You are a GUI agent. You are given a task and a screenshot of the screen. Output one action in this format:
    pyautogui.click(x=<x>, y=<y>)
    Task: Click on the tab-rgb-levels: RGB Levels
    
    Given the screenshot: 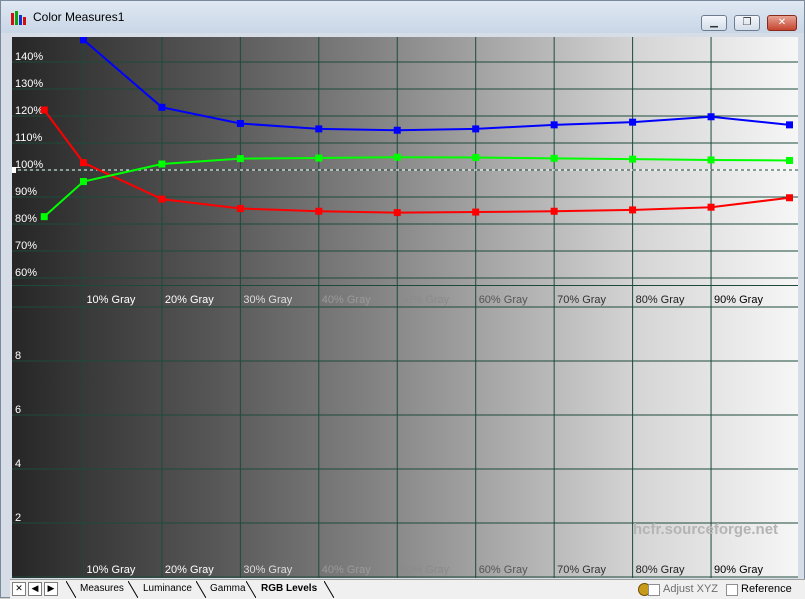 What is the action you would take?
    pyautogui.click(x=289, y=588)
    